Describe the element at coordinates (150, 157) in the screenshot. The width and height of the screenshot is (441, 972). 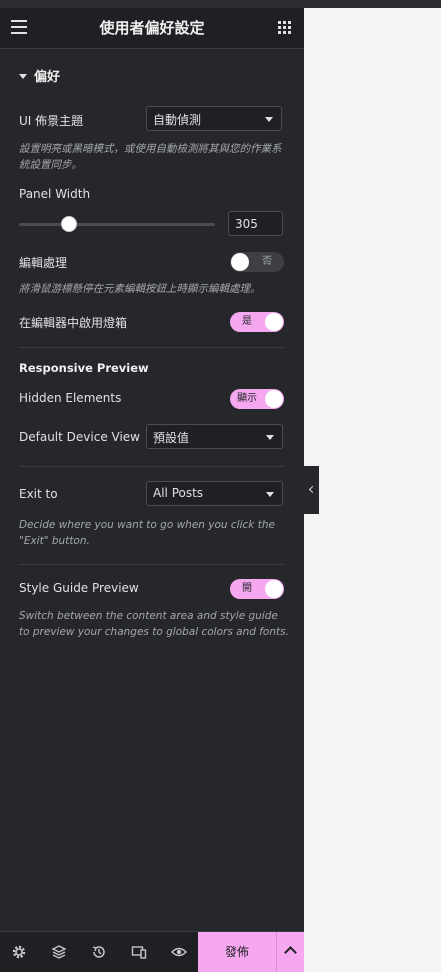
I see `ui-theme-description: 設置明亮或黑暗模式，或使用自動檢測將其與您的作業系統設置同步。` at that location.